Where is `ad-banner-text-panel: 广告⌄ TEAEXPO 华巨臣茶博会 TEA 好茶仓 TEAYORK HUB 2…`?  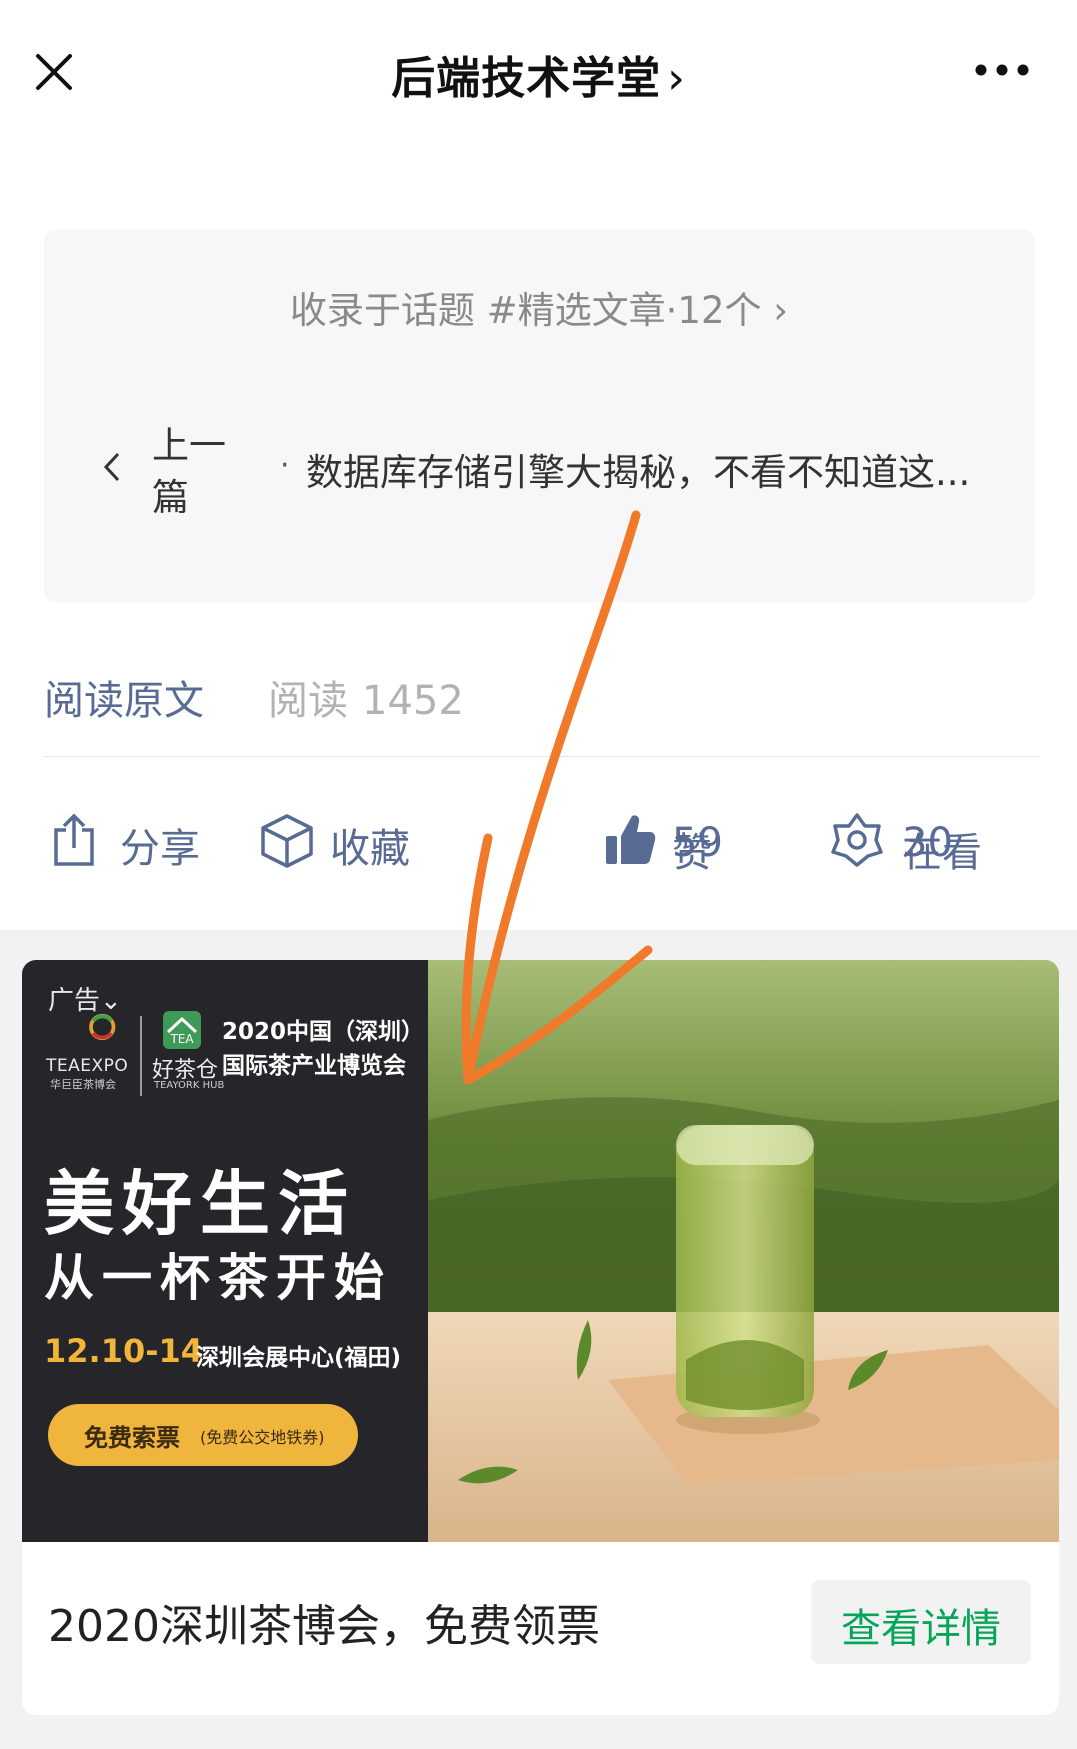
ad-banner-text-panel: 广告⌄ TEAEXPO 华巨臣茶博会 TEA 好茶仓 TEAYORK HUB 2… is located at coordinates (225, 1251).